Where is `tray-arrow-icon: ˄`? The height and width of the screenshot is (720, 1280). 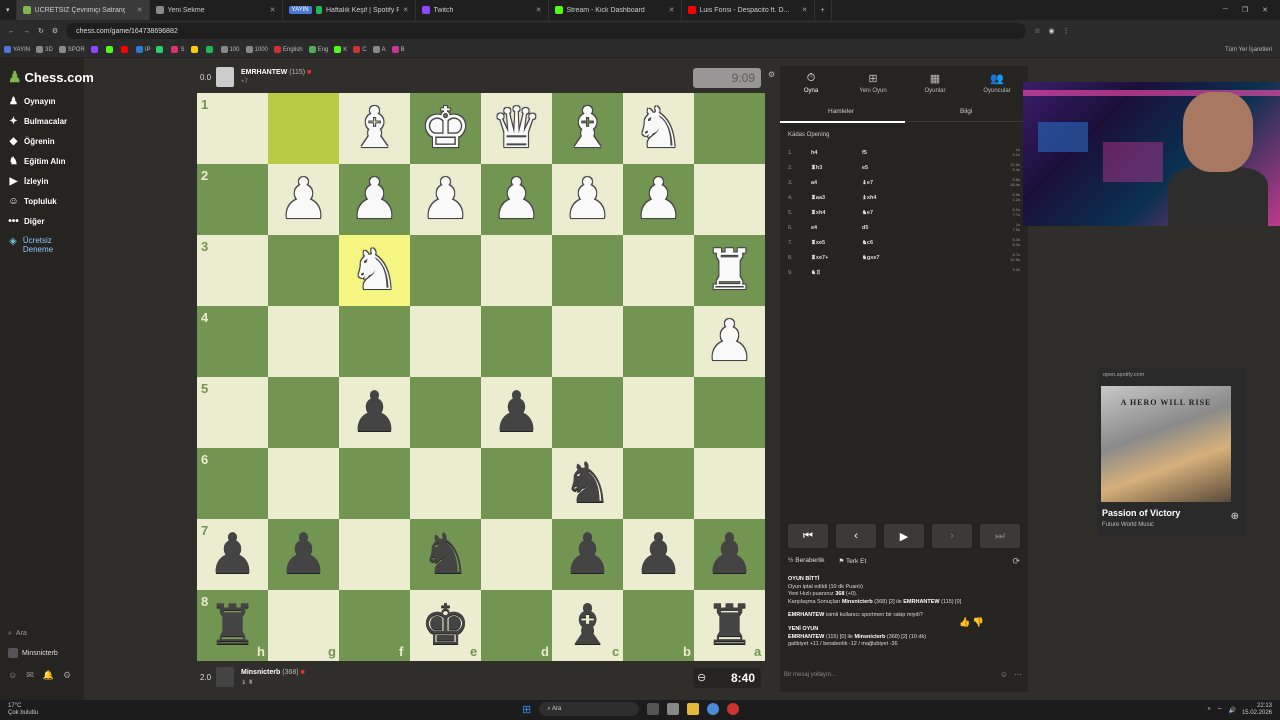
tray-arrow-icon: ˄ is located at coordinates (1209, 710).